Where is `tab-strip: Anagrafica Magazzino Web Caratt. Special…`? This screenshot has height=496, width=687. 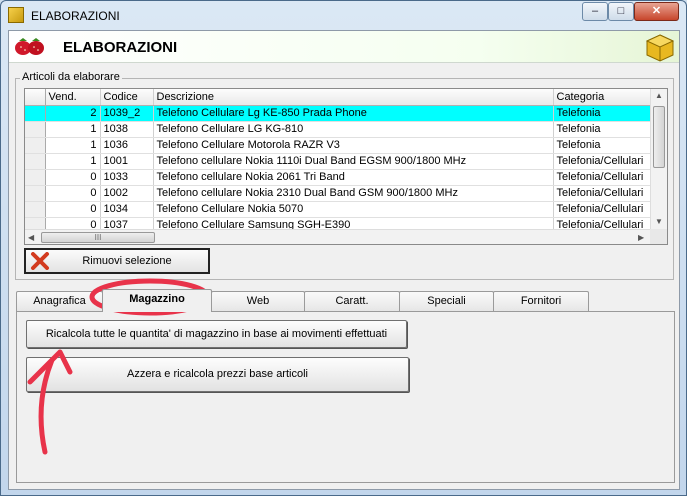 tab-strip: Anagrafica Magazzino Web Caratt. Special… is located at coordinates (346, 300).